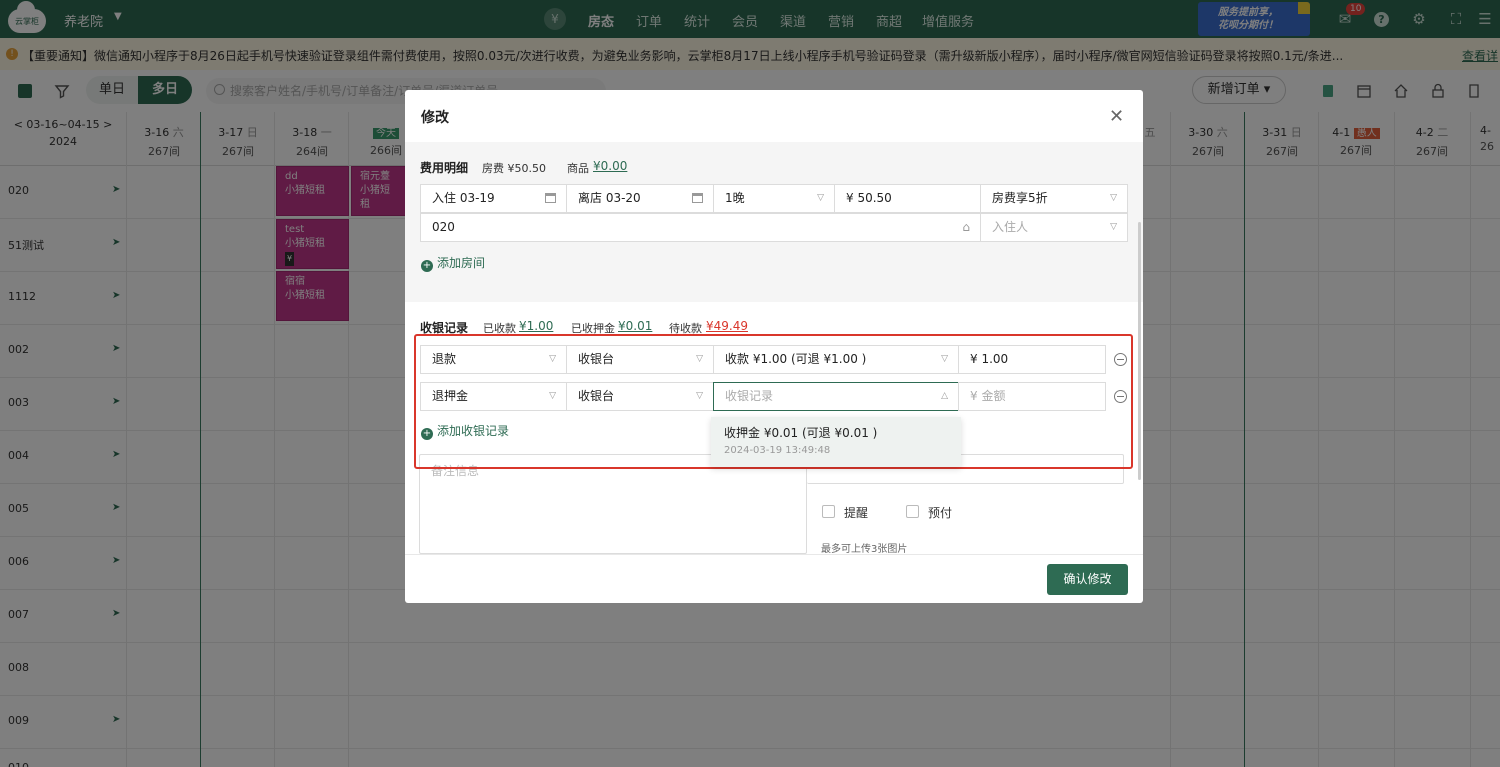 Image resolution: width=1500 pixels, height=767 pixels. I want to click on home-icon: ⌂, so click(966, 227).